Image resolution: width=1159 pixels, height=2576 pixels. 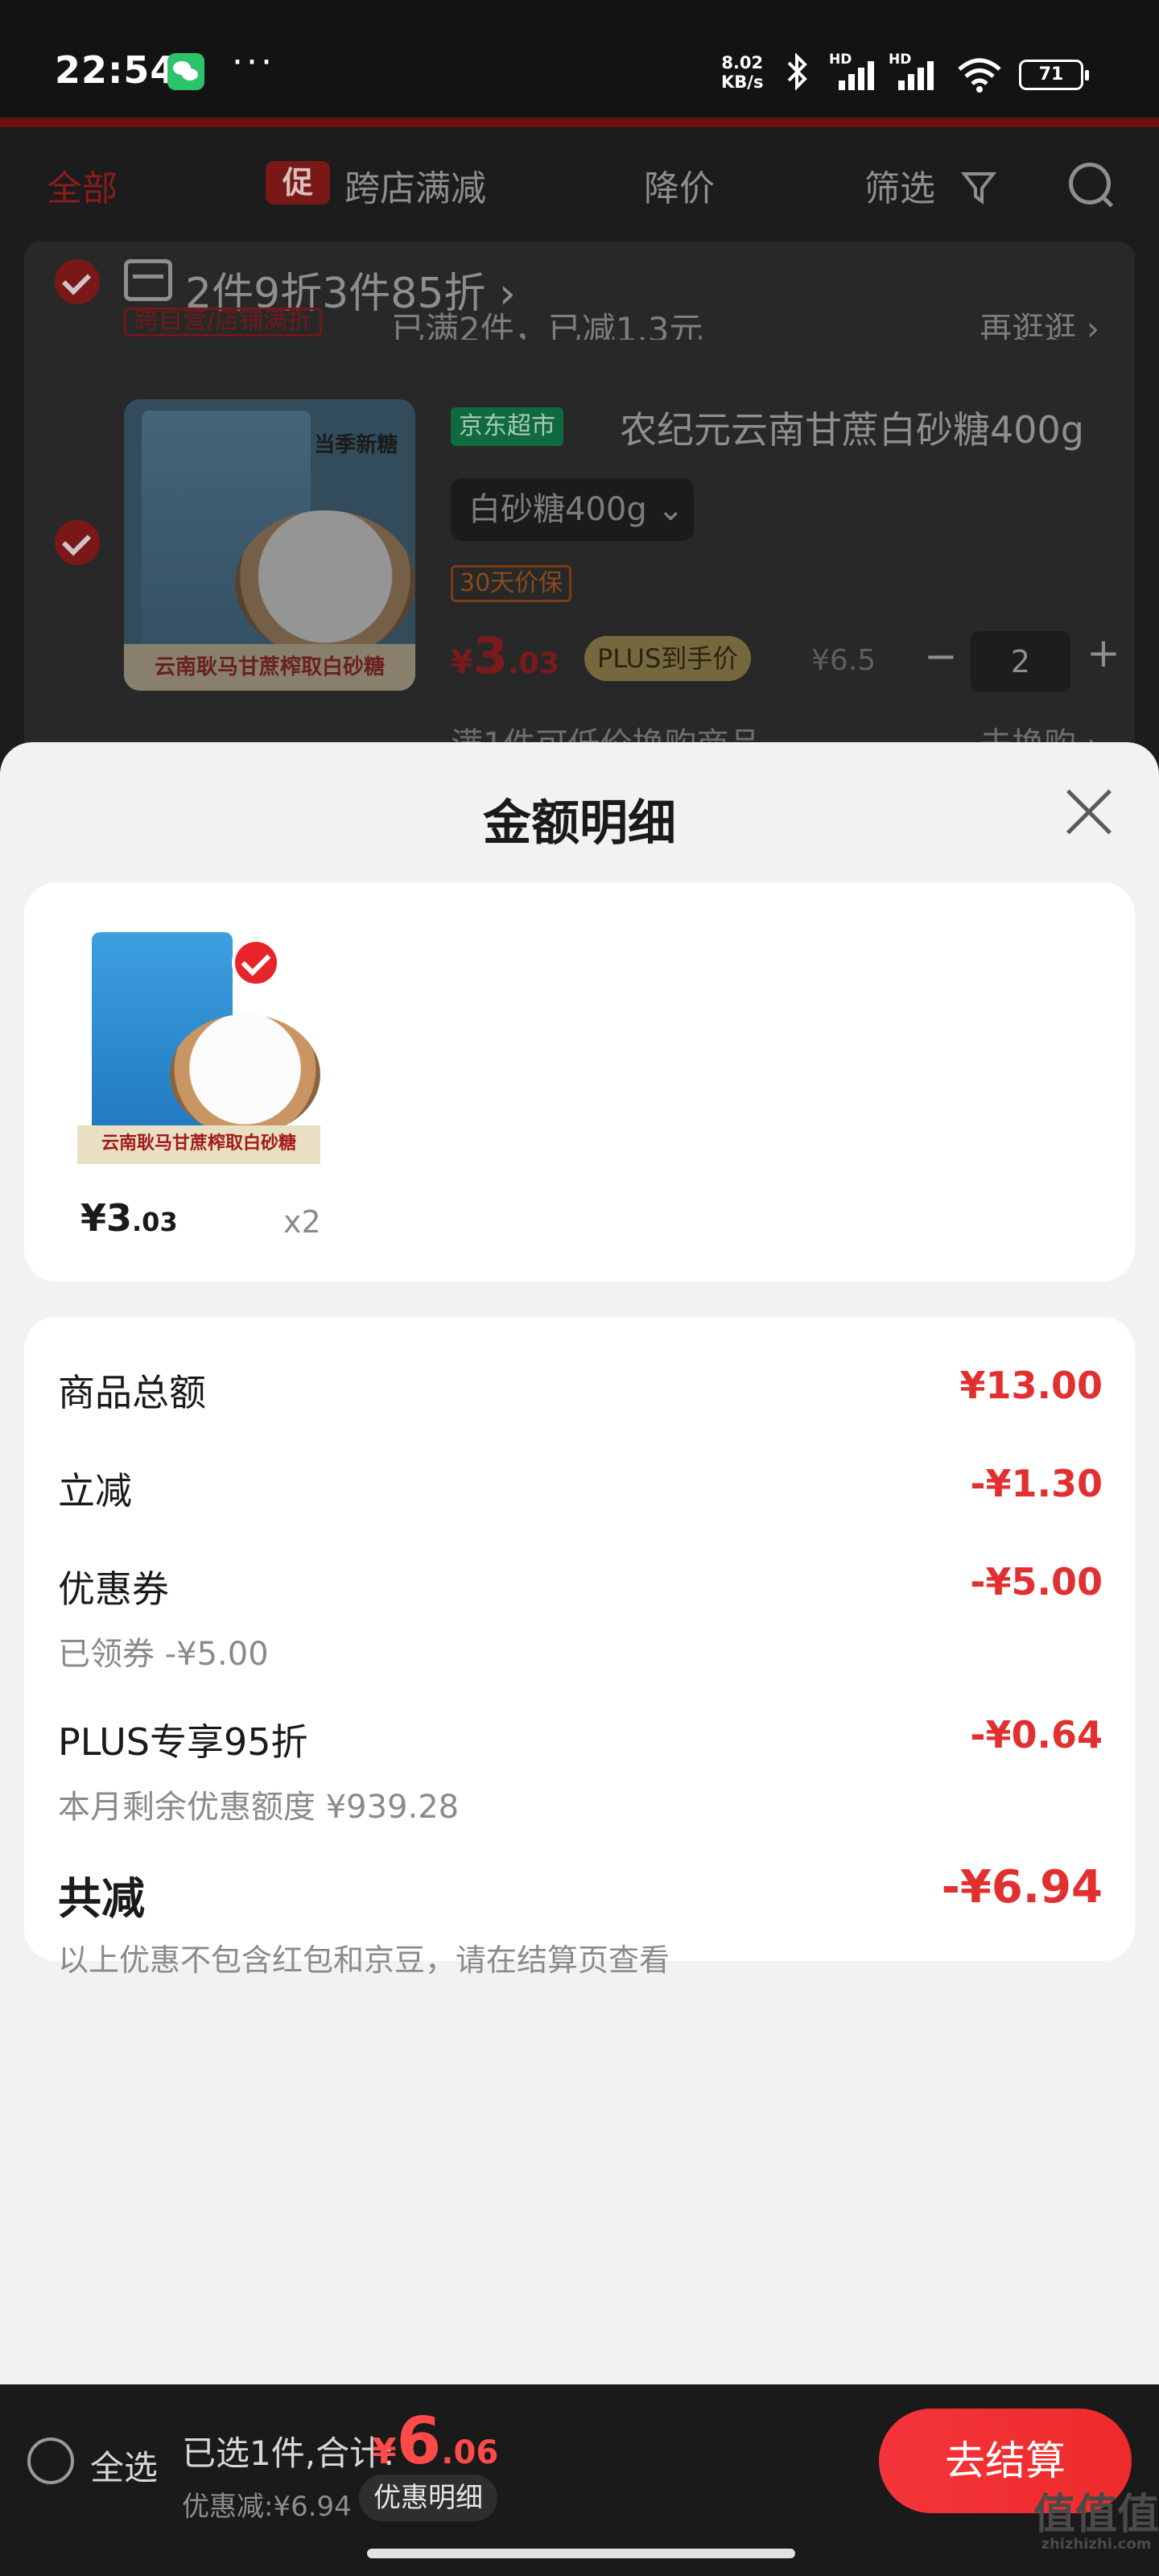 What do you see at coordinates (1103, 653) in the screenshot?
I see `quantity-plus-button: +` at bounding box center [1103, 653].